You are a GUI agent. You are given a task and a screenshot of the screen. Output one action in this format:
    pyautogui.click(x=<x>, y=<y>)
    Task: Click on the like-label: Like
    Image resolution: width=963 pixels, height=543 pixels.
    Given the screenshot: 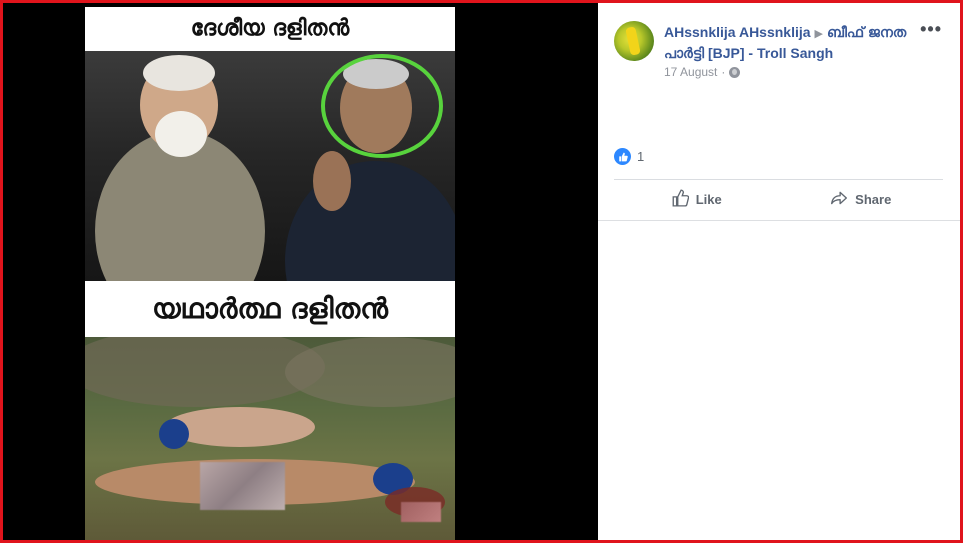 What is the action you would take?
    pyautogui.click(x=708, y=199)
    